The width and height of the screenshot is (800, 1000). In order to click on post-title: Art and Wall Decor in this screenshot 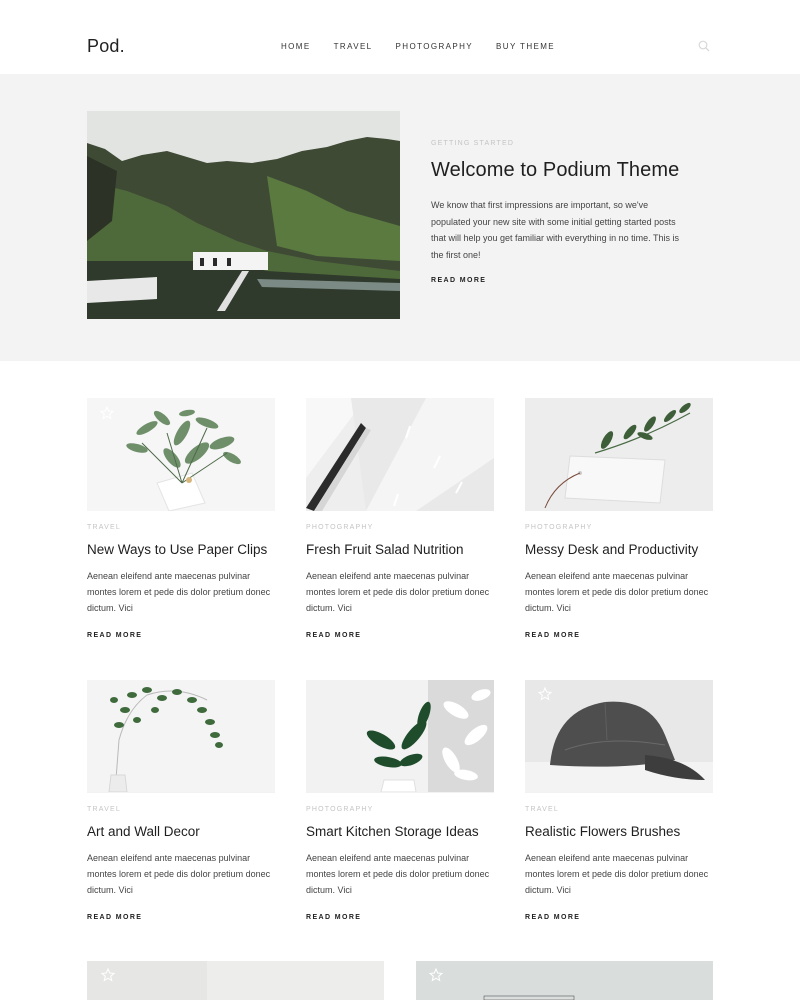, I will do `click(143, 831)`.